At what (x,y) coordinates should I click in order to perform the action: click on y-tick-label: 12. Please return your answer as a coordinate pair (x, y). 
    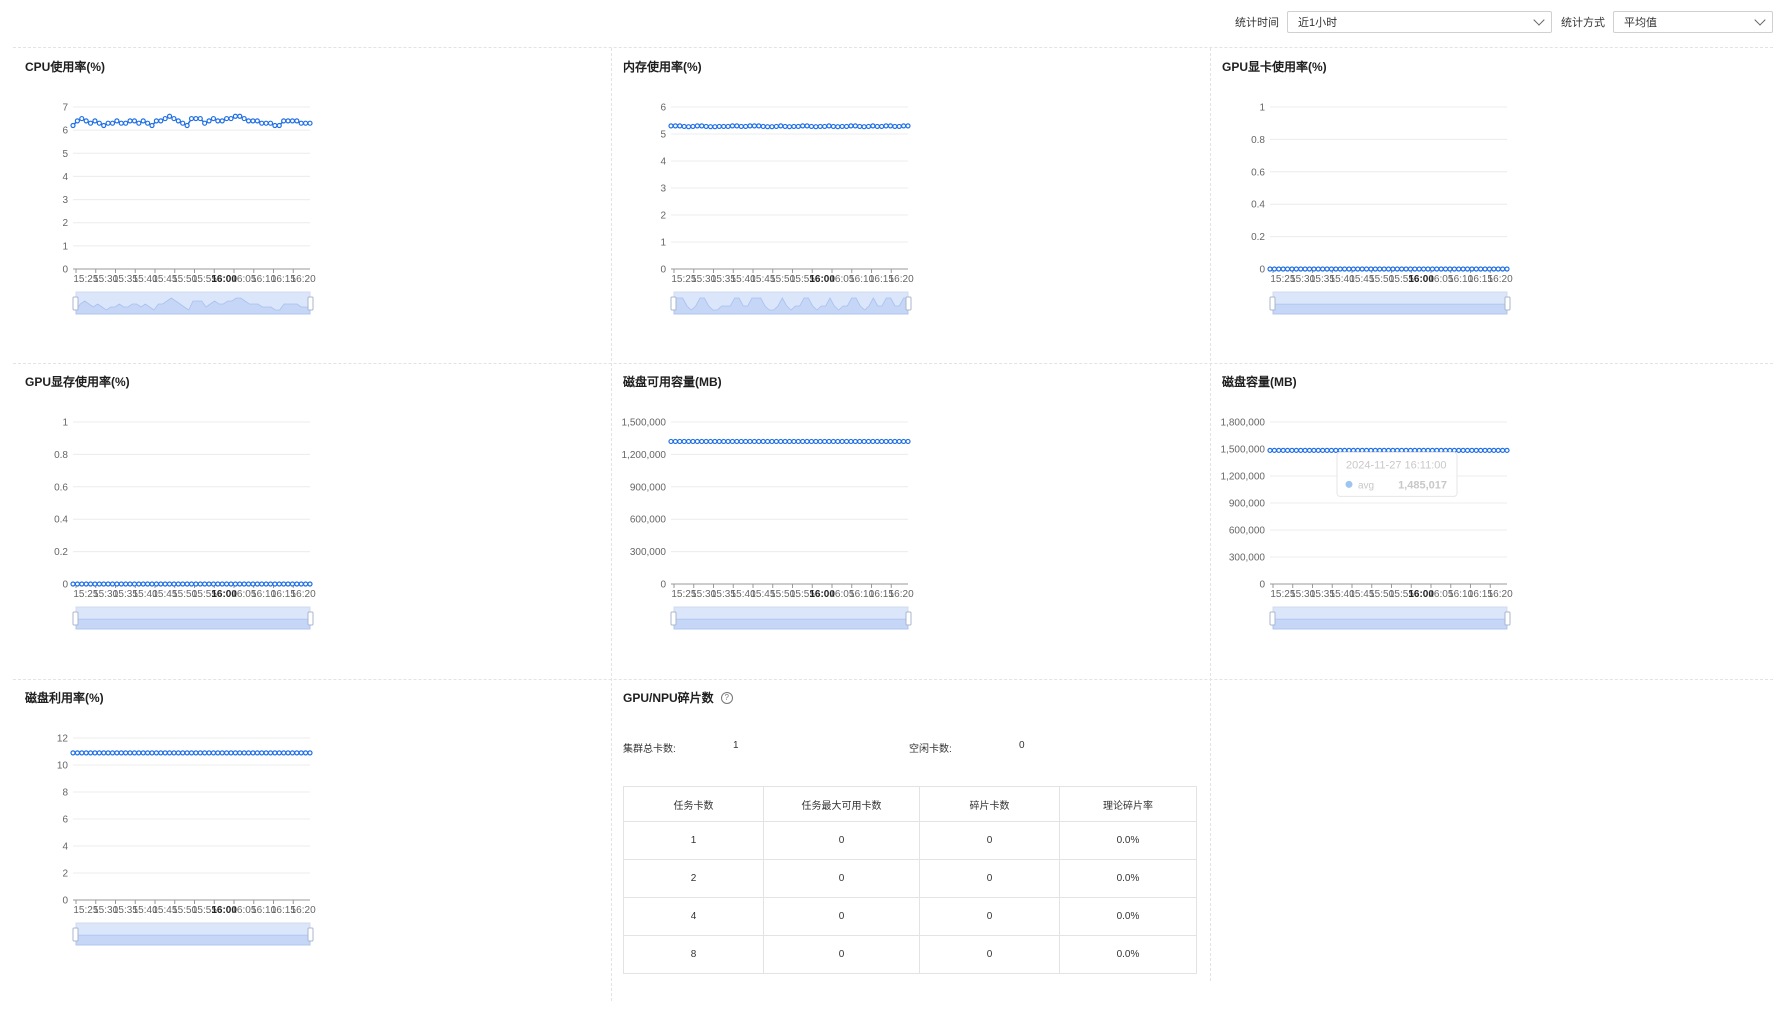
    Looking at the image, I should click on (63, 739).